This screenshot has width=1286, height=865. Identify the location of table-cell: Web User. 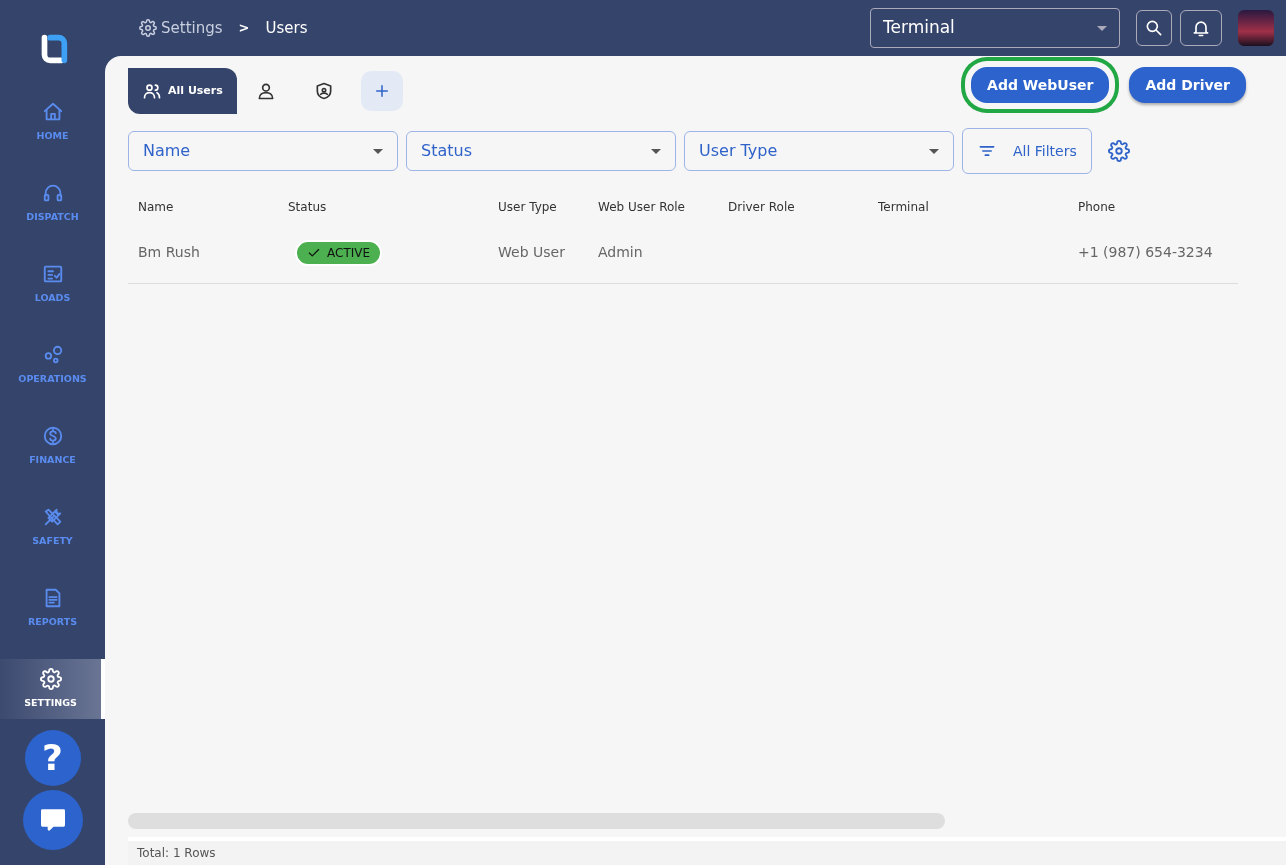
(531, 252).